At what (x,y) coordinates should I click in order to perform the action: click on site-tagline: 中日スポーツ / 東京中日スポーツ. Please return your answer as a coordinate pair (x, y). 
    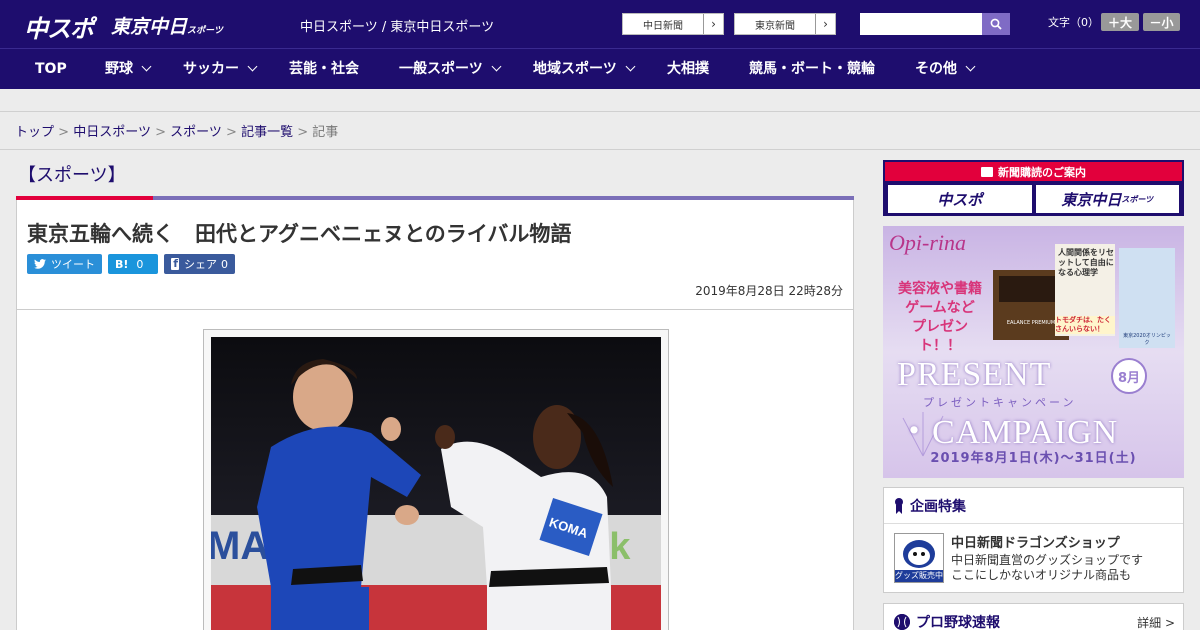
    Looking at the image, I should click on (397, 27).